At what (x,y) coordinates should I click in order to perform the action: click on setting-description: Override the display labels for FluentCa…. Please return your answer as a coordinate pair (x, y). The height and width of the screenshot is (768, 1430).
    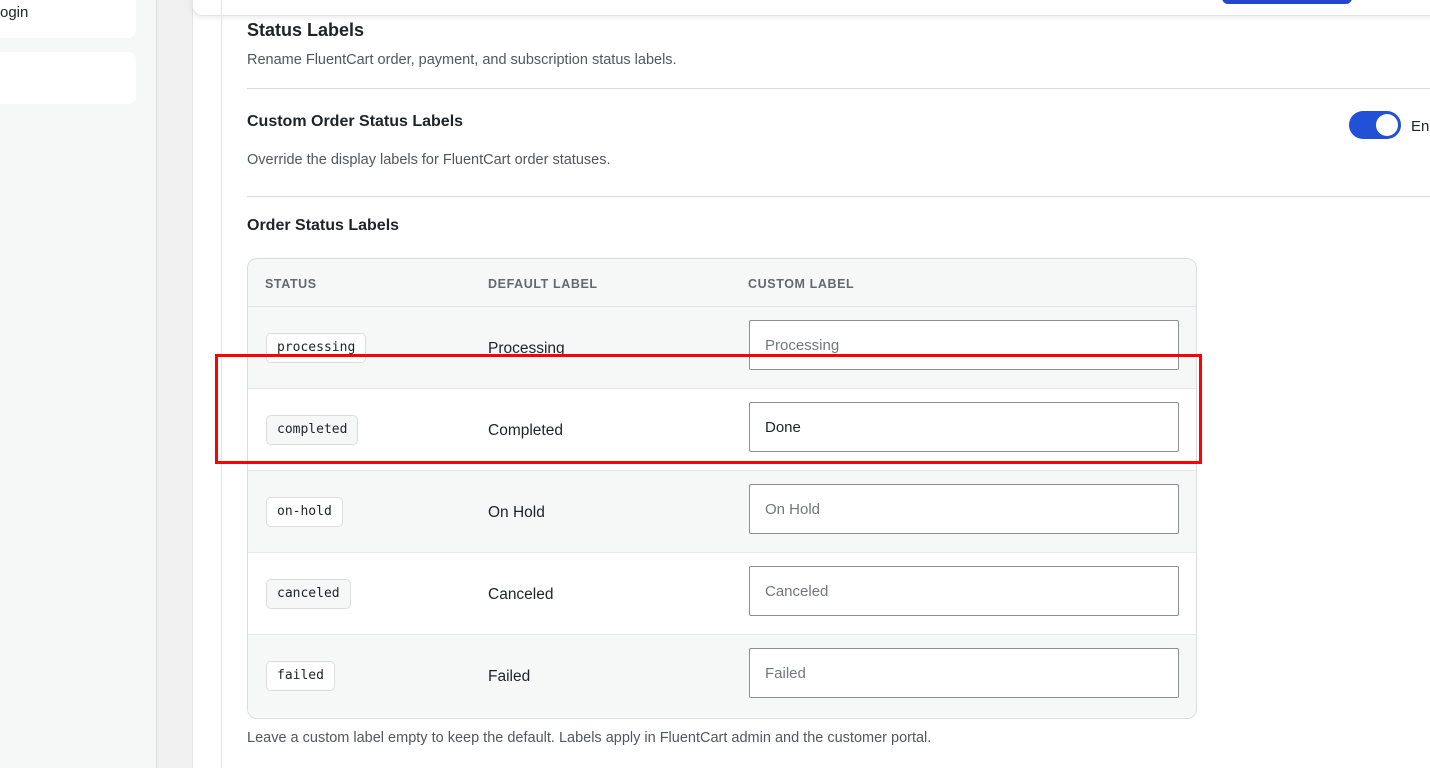
    Looking at the image, I should click on (429, 160).